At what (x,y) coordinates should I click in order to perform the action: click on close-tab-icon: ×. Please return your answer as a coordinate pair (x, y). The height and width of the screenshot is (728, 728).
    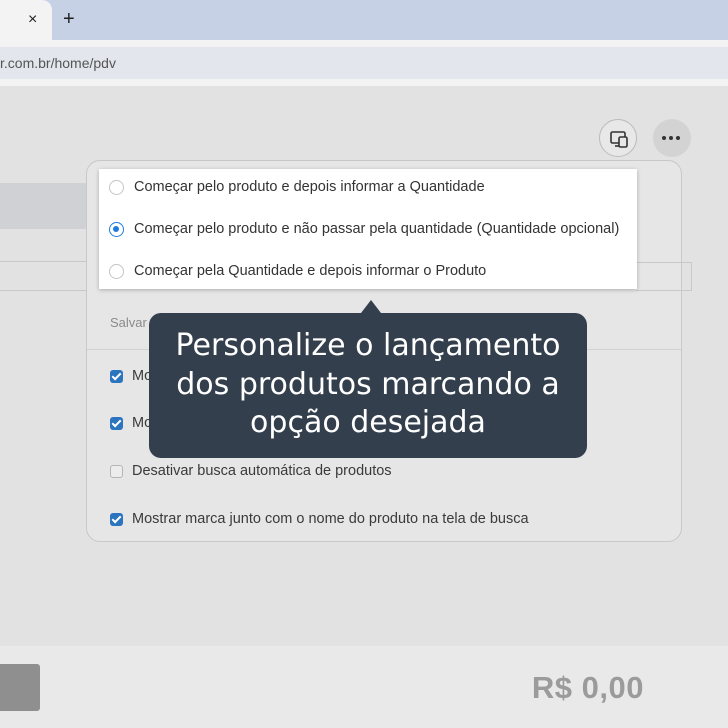
    Looking at the image, I should click on (32, 20).